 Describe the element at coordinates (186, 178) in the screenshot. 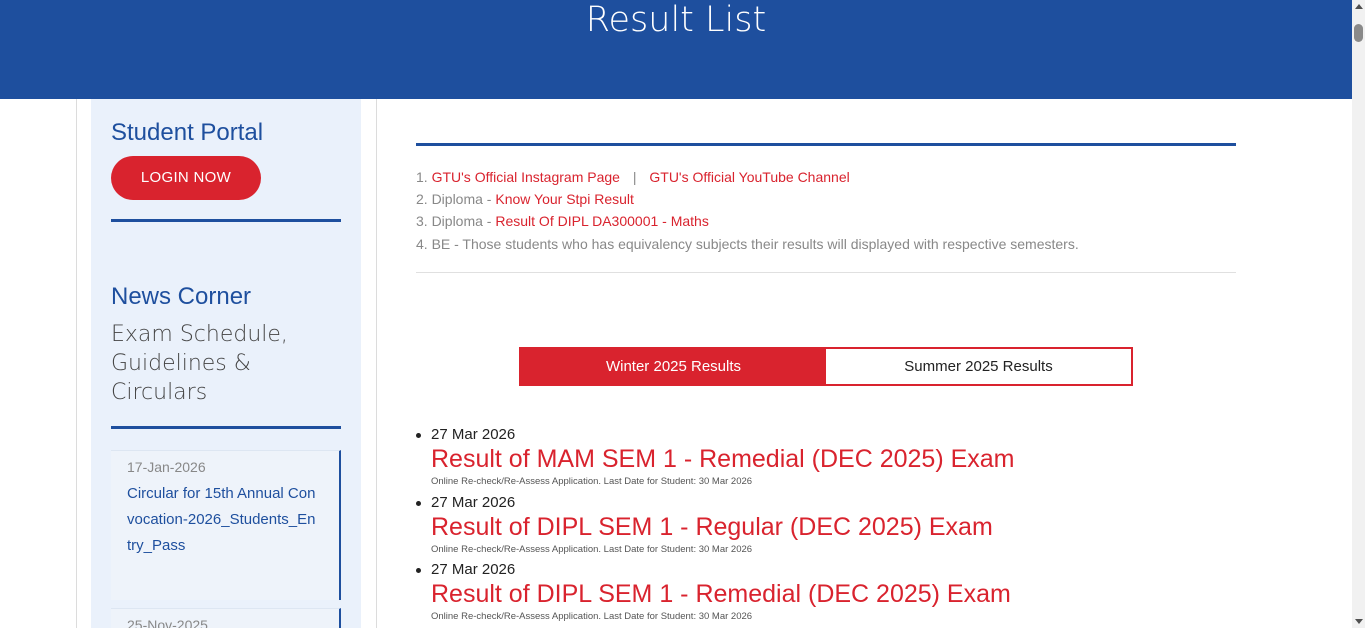

I see `login-now-button: LOGIN NOW` at that location.